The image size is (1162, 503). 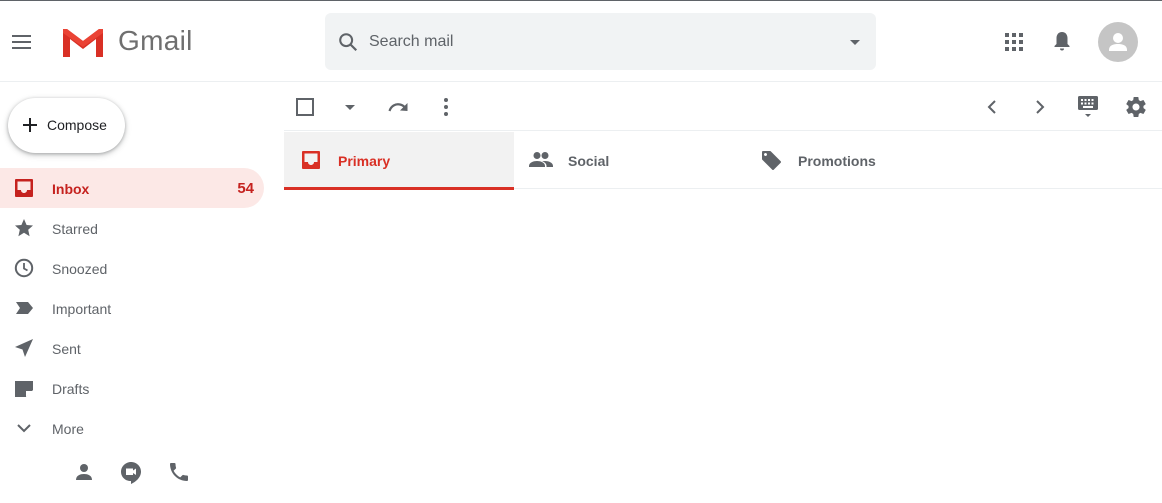 I want to click on notifications-bell-icon, so click(x=1062, y=41).